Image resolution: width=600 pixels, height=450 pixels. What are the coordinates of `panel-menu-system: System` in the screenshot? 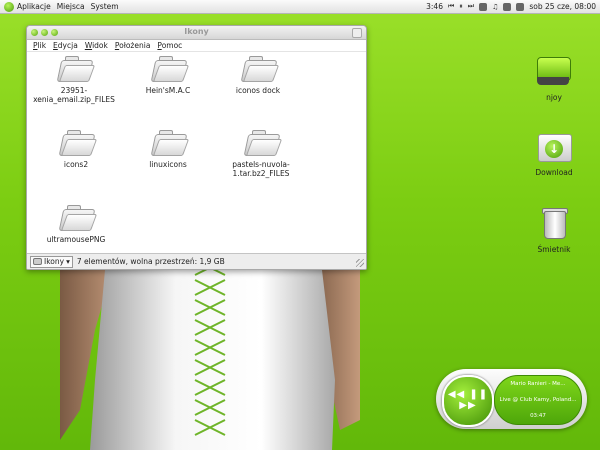 It's located at (105, 6).